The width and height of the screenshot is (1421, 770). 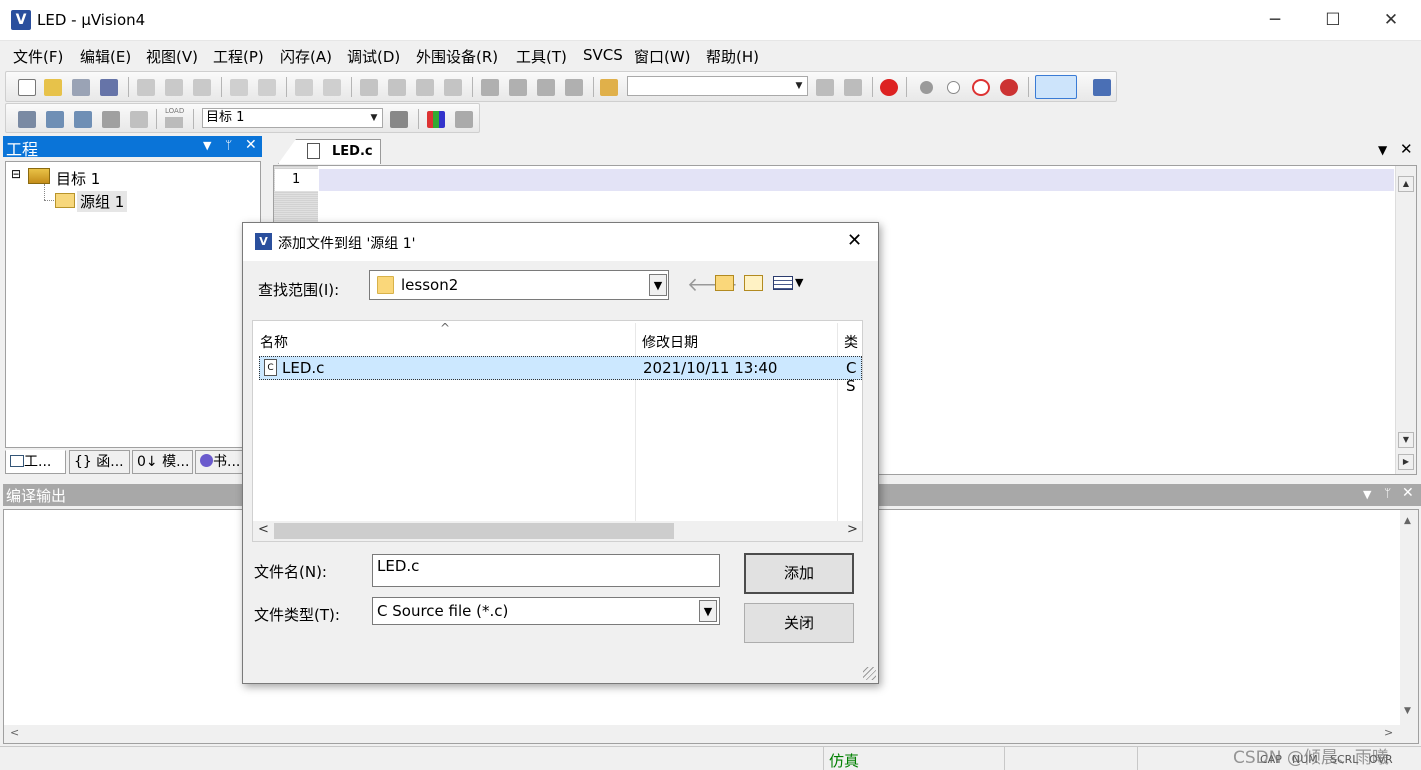 What do you see at coordinates (239, 87) in the screenshot?
I see `undo-icon` at bounding box center [239, 87].